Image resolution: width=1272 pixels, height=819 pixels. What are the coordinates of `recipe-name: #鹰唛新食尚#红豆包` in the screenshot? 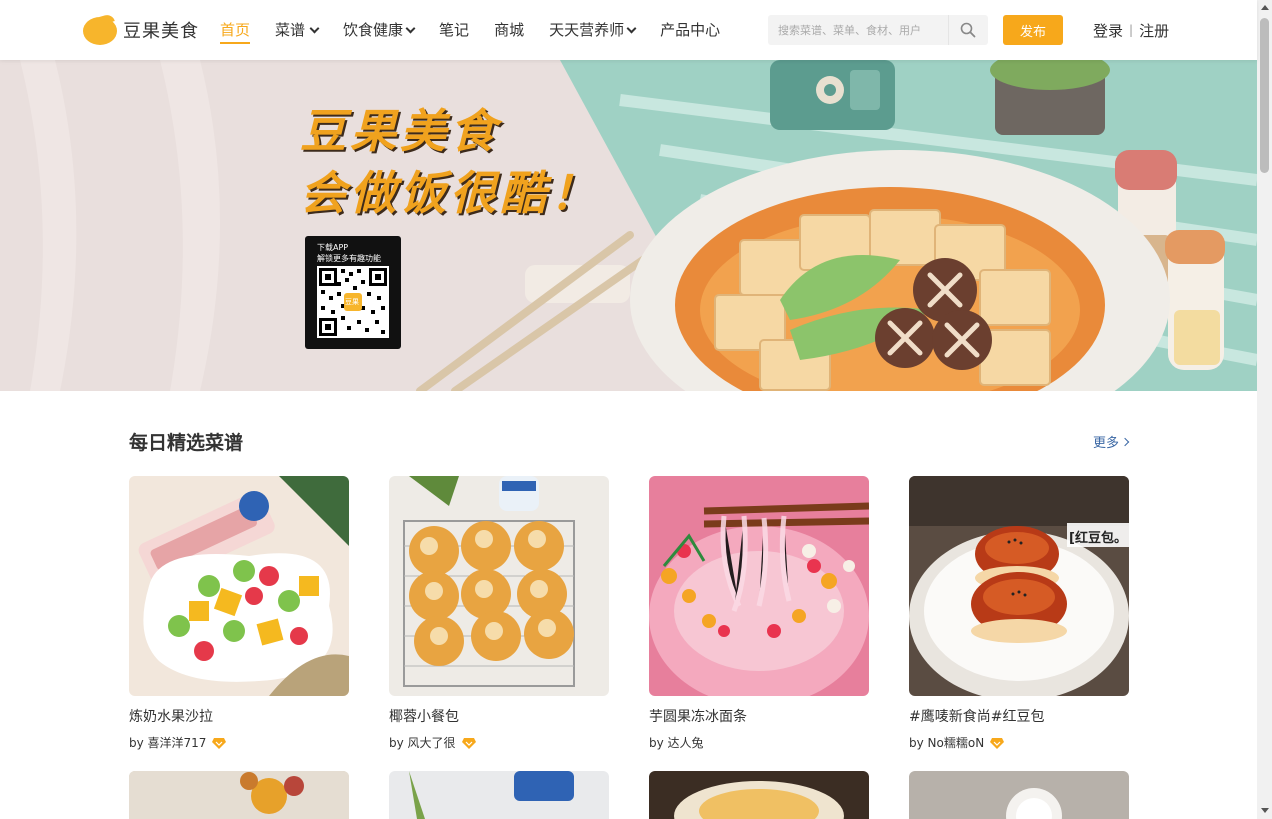 It's located at (1019, 716).